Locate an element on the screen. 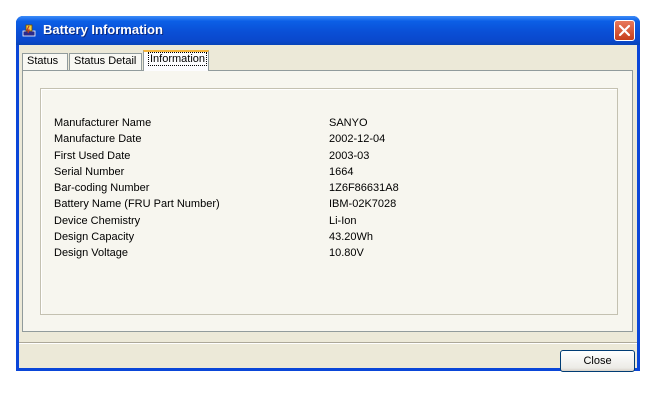 This screenshot has width=660, height=394. info-label: Manufacture Date is located at coordinates (98, 139).